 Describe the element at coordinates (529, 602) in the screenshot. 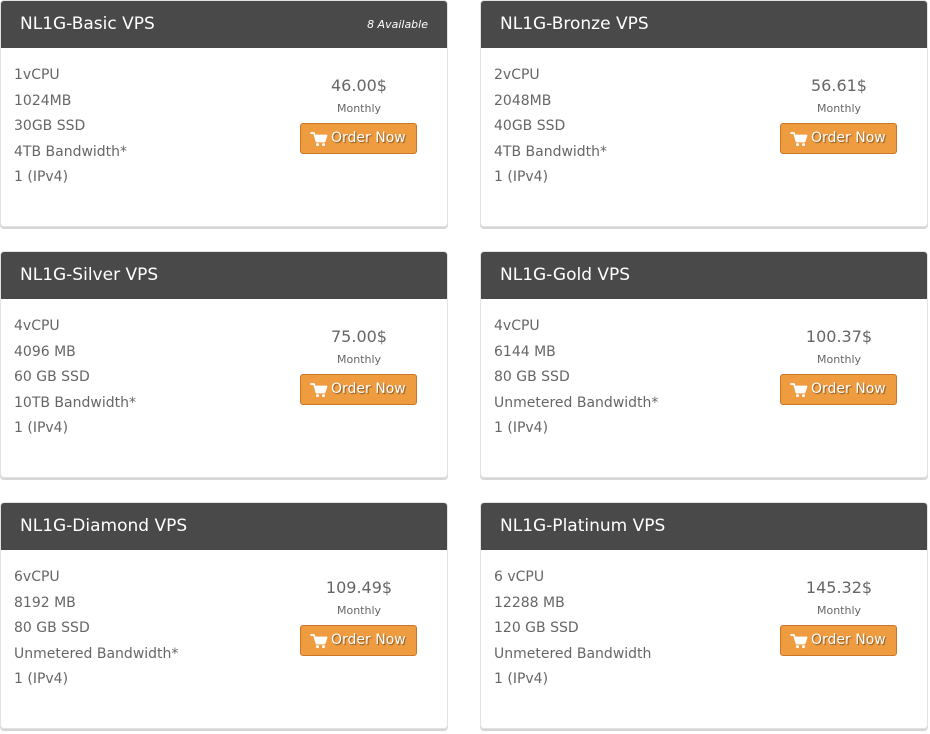

I see `feature-ram: 12288 MB` at that location.